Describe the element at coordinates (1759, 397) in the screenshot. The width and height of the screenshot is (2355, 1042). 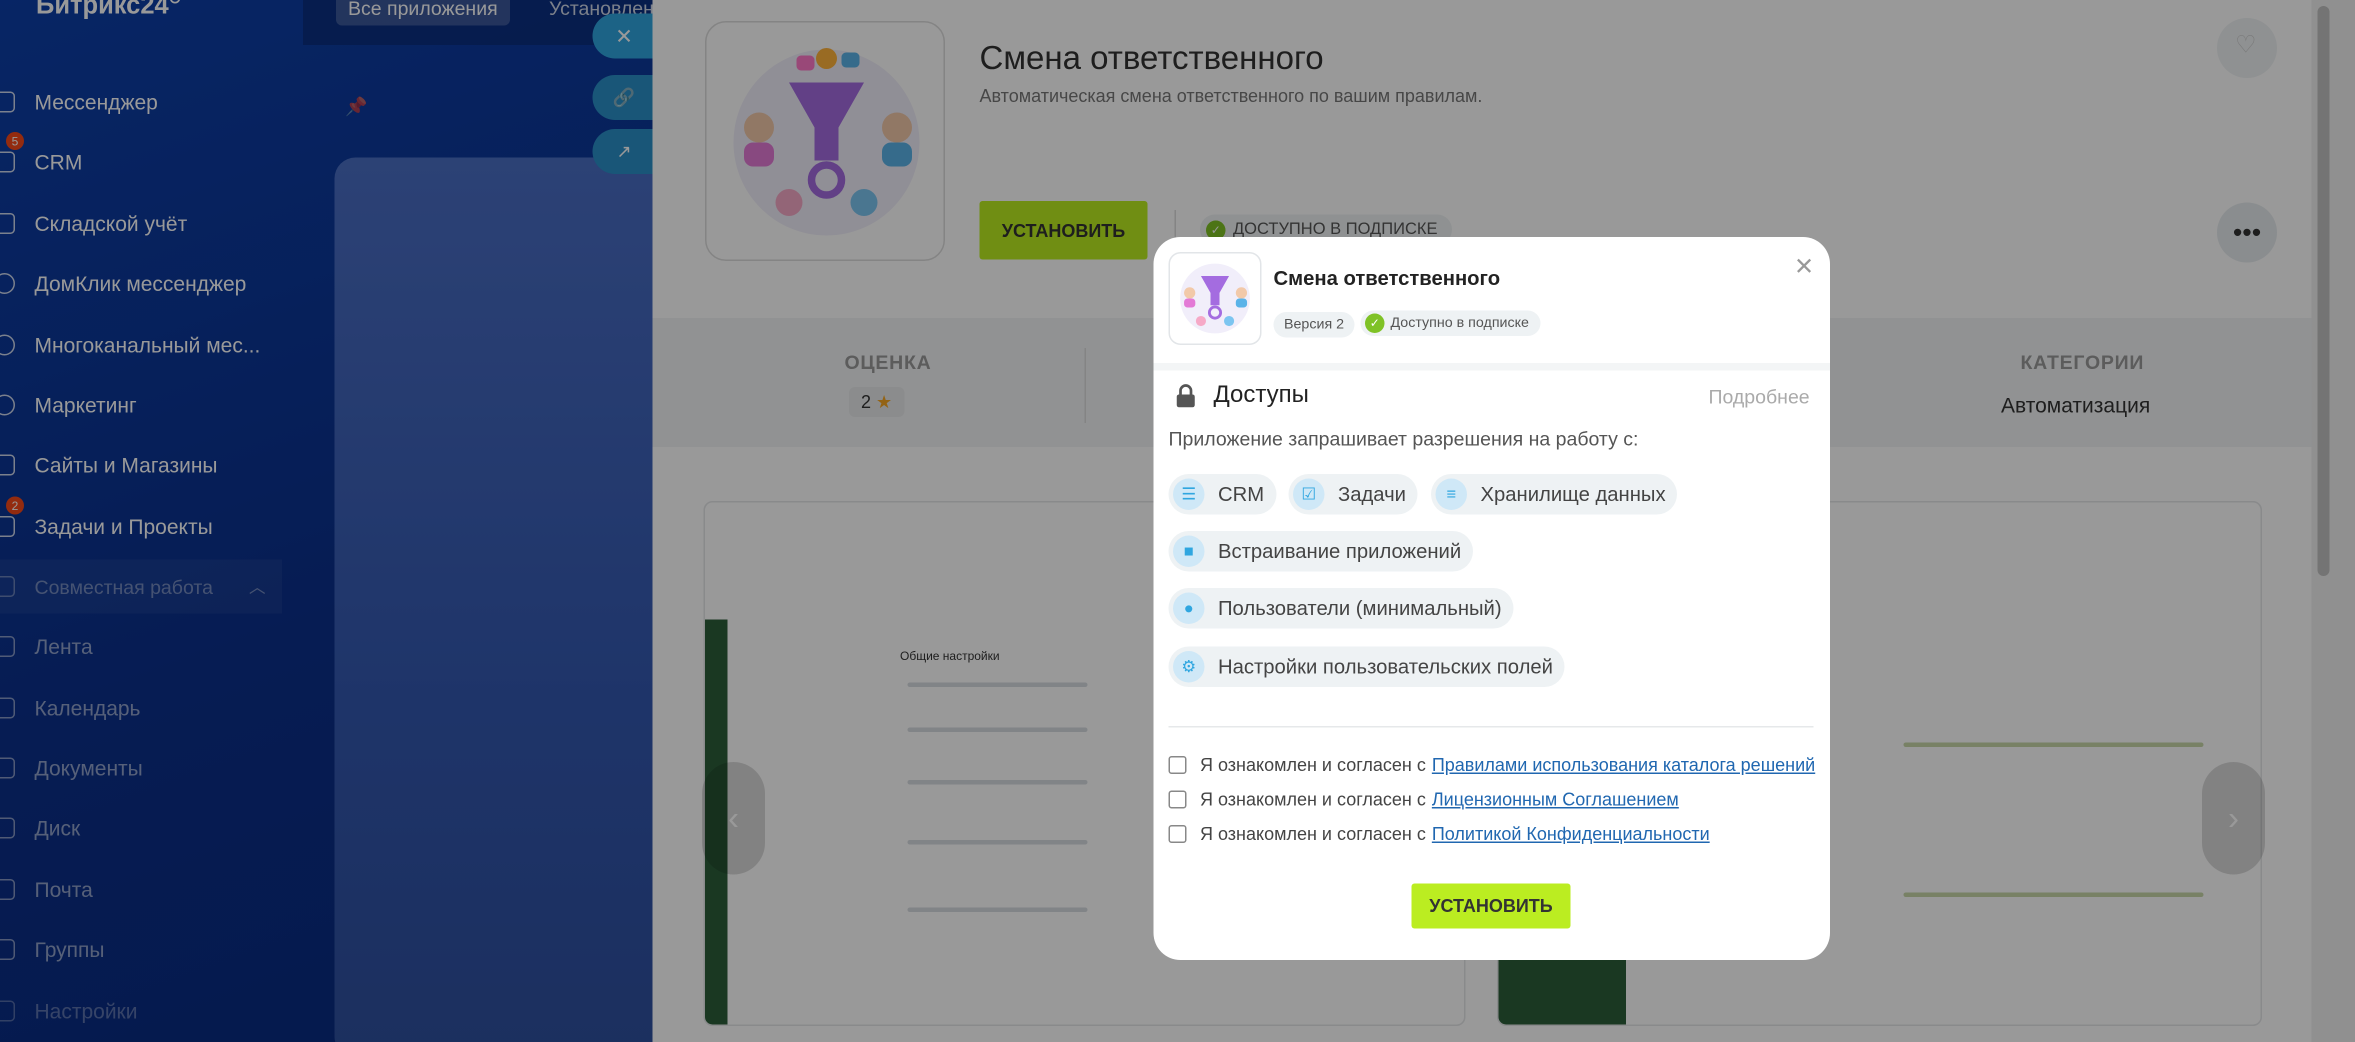
I see `more-details-link: Подробнее` at that location.